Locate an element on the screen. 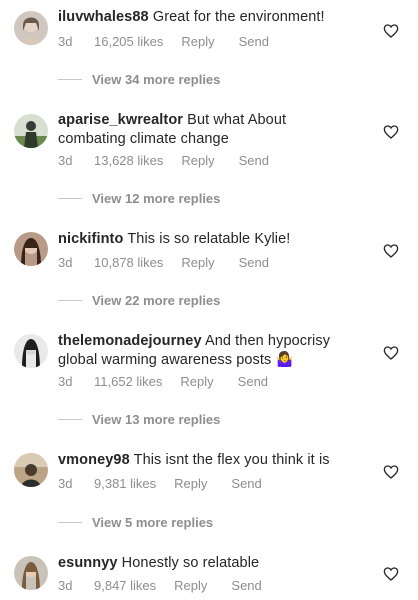 This screenshot has width=418, height=600. comment-meta: 3d 9,381 likes Reply Send is located at coordinates (160, 483).